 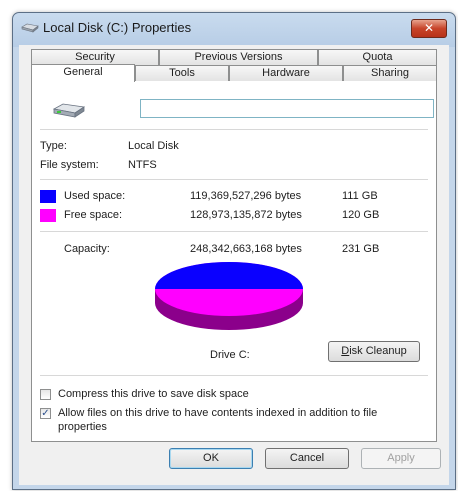 What do you see at coordinates (45, 413) in the screenshot?
I see `index-checkbox: ✓` at bounding box center [45, 413].